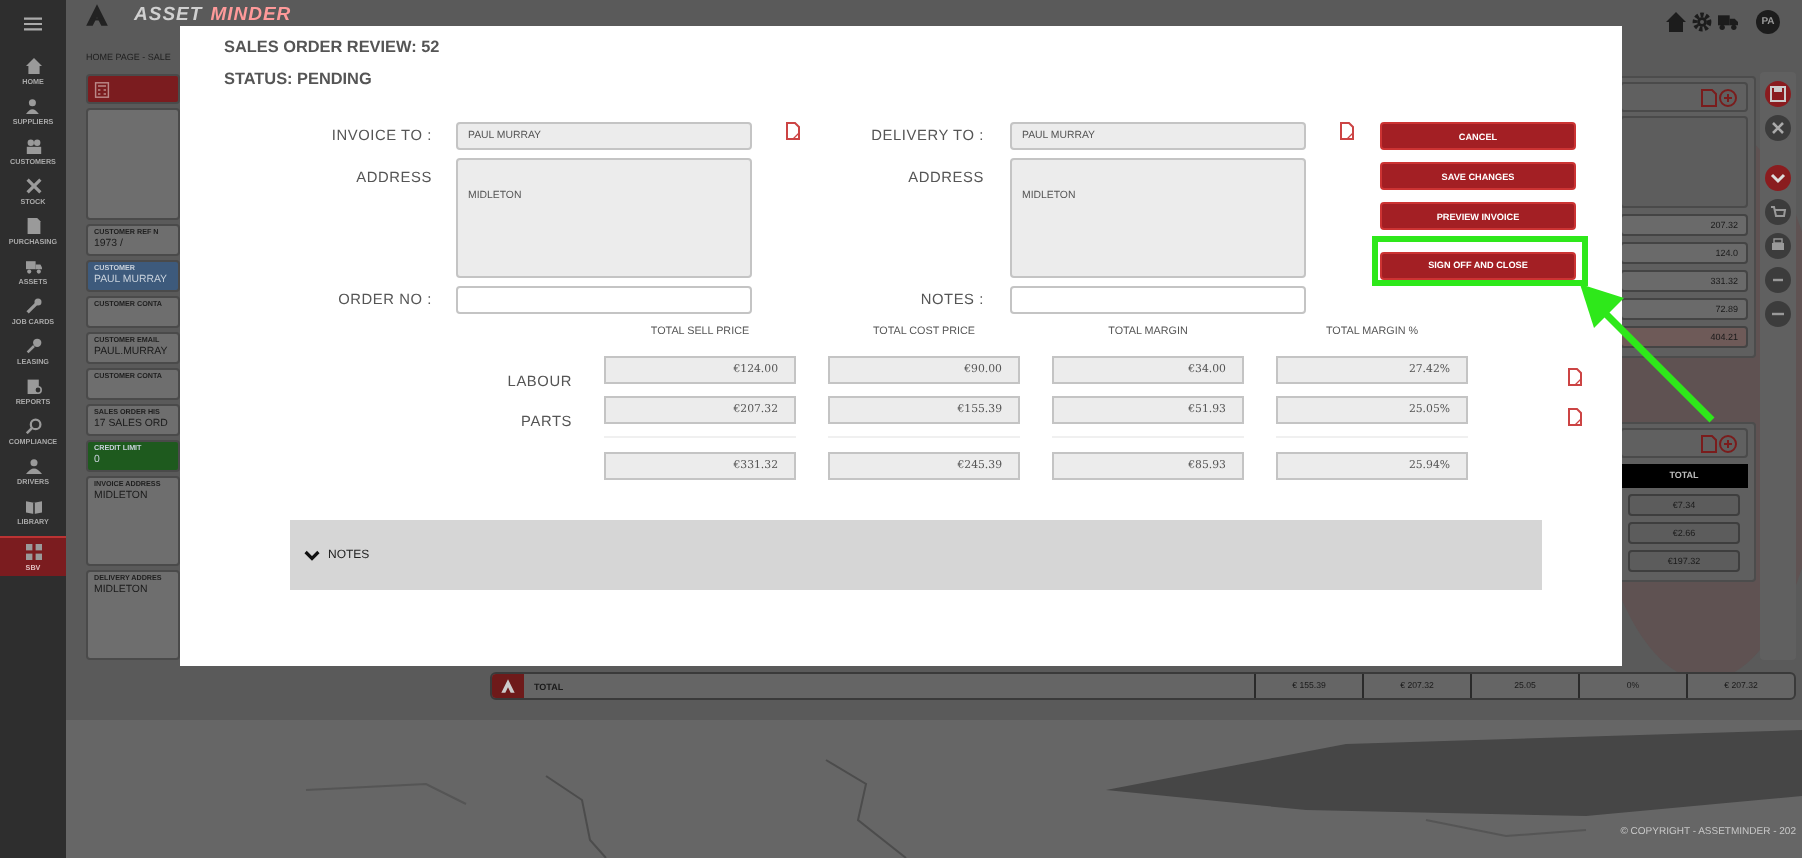 This screenshot has width=1802, height=858. Describe the element at coordinates (508, 686) in the screenshot. I see `logo-icon` at that location.